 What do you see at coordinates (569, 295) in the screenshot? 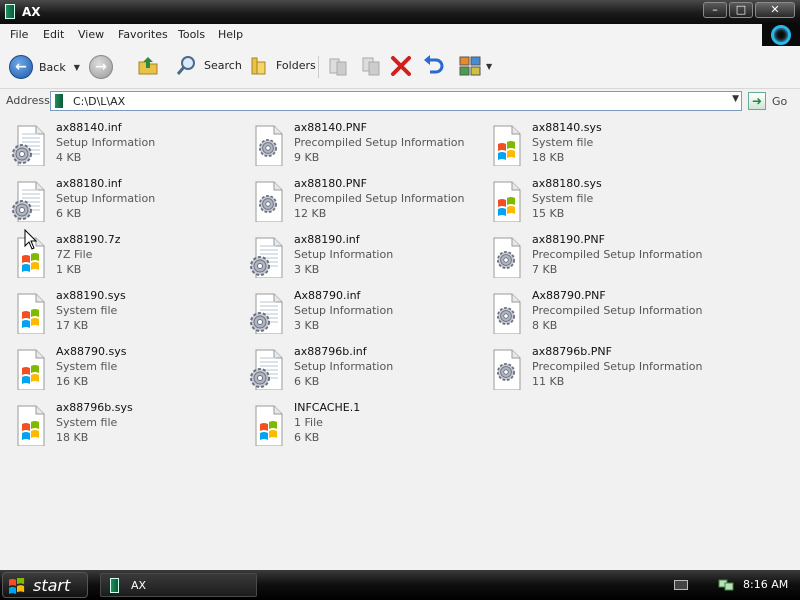
I see `file-name: Ax88790.PNF` at bounding box center [569, 295].